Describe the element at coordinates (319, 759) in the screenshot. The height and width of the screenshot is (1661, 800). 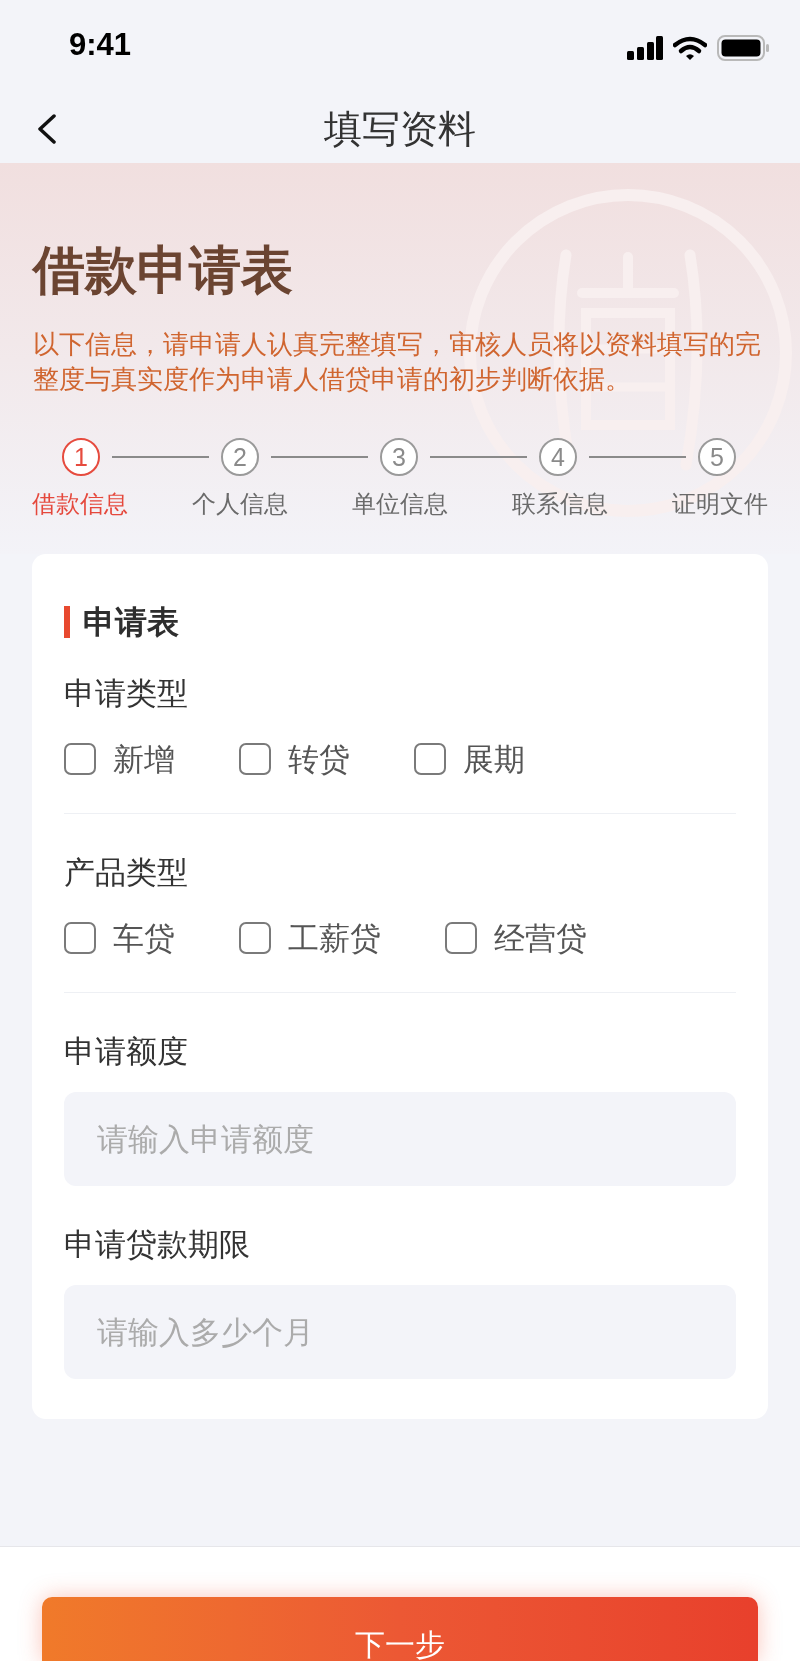
I see `option-label: 转贷` at that location.